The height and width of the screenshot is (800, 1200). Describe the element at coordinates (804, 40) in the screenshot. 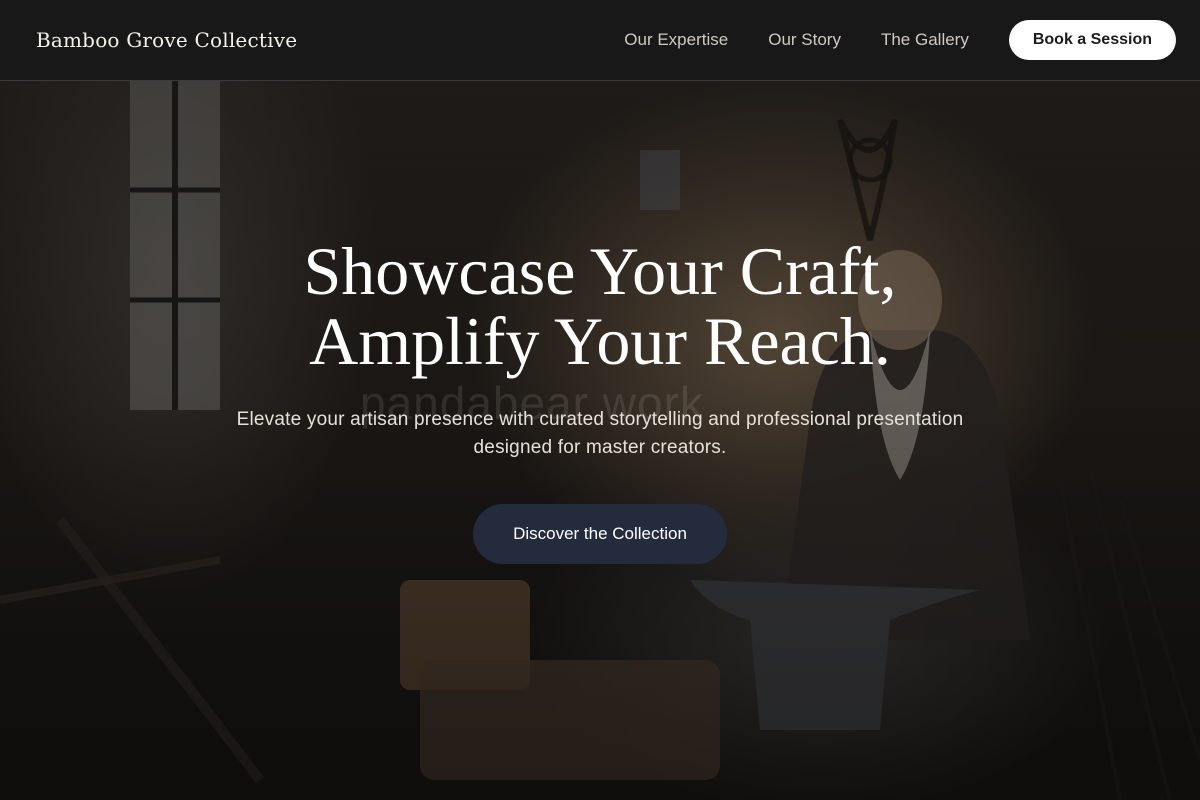

I see `nav-link-our-story: Our Story` at that location.